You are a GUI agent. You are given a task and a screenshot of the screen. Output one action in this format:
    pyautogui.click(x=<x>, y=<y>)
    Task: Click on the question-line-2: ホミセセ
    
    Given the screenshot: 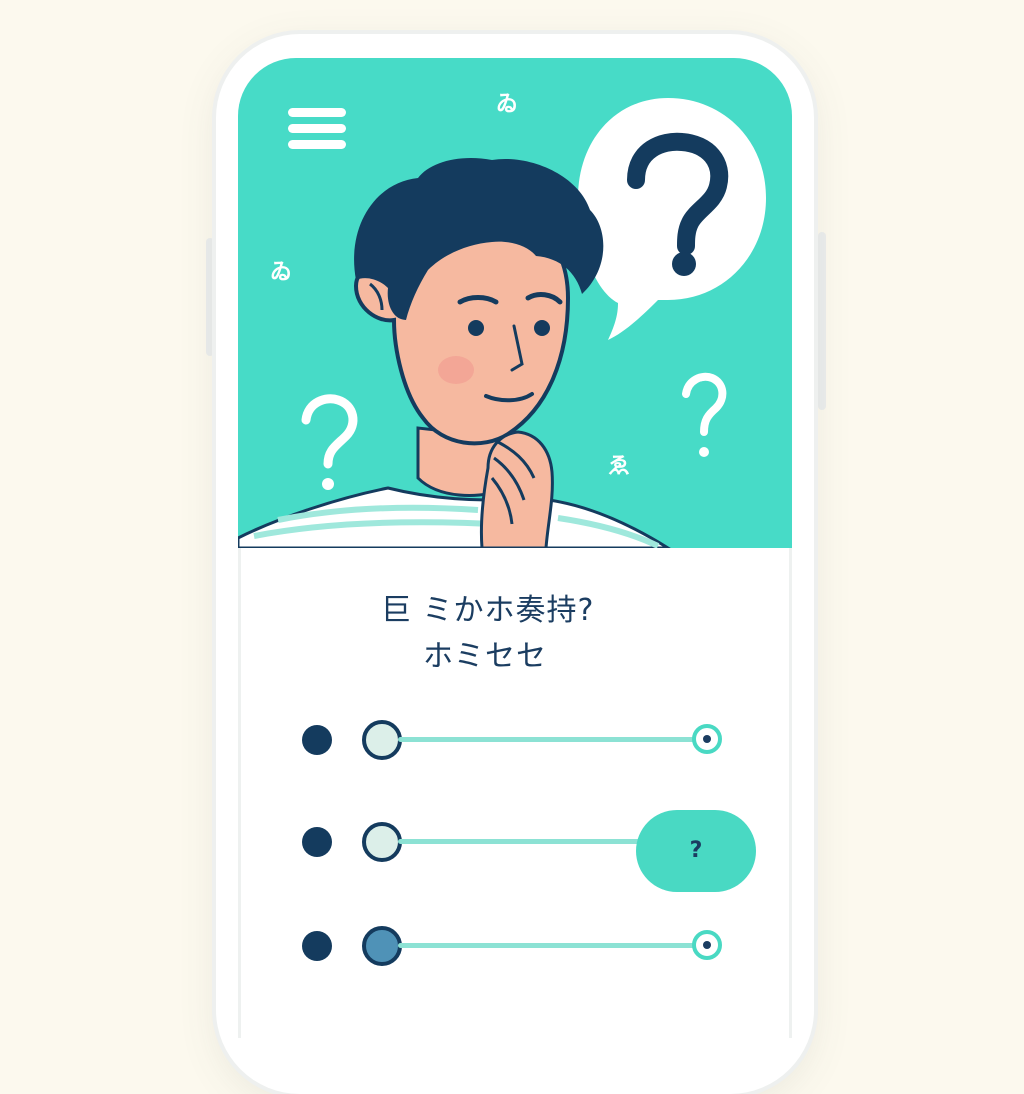 What is the action you would take?
    pyautogui.click(x=485, y=656)
    